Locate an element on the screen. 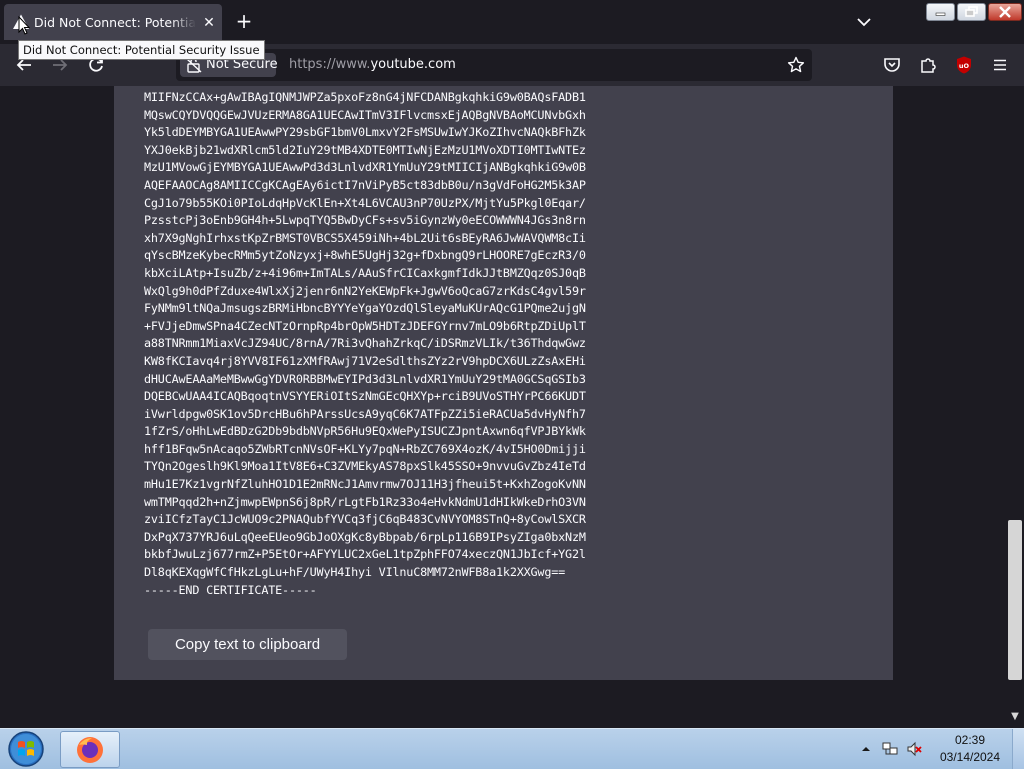 The height and width of the screenshot is (769, 1024). star-icon is located at coordinates (796, 65).